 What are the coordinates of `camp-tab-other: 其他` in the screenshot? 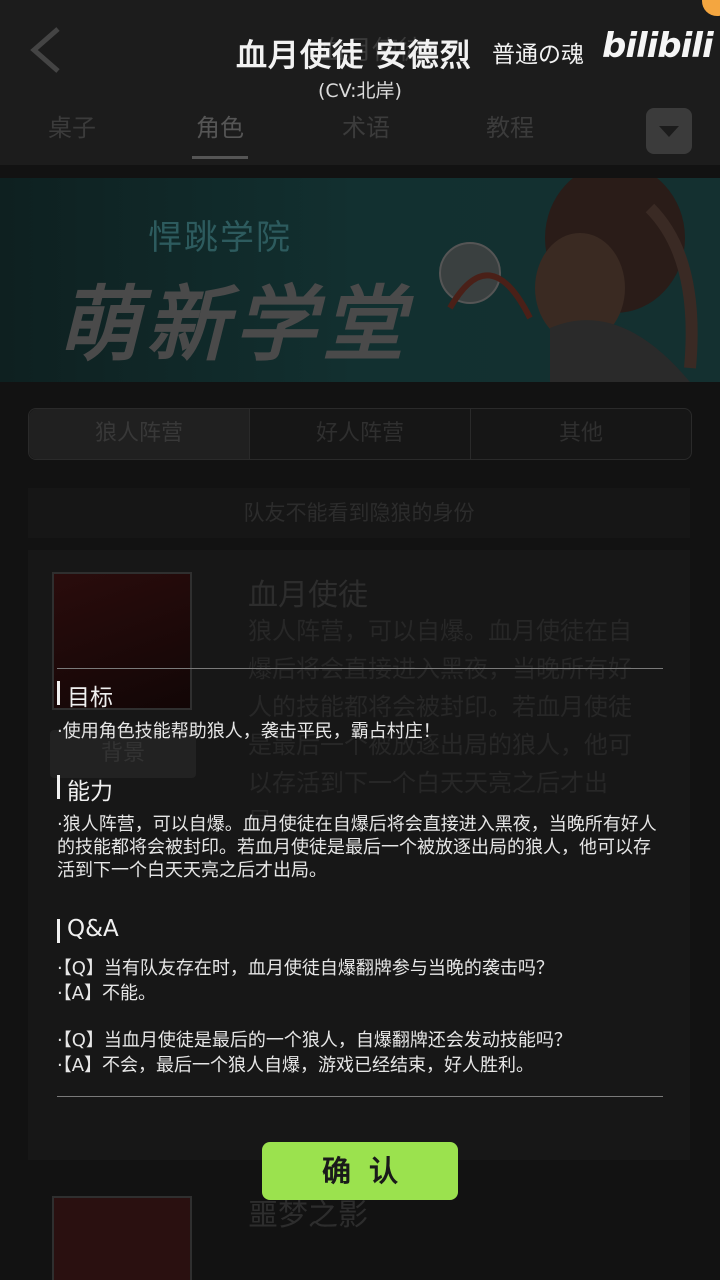 It's located at (581, 434).